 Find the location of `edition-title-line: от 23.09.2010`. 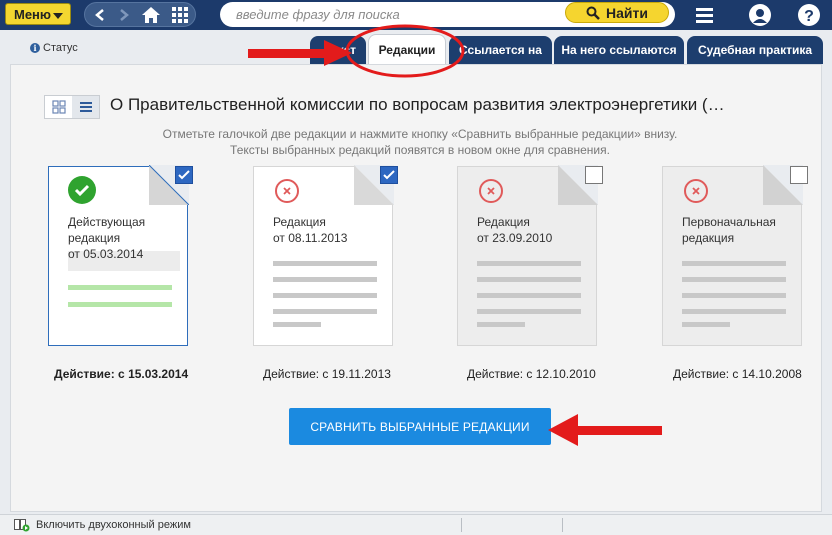

edition-title-line: от 23.09.2010 is located at coordinates (515, 238).